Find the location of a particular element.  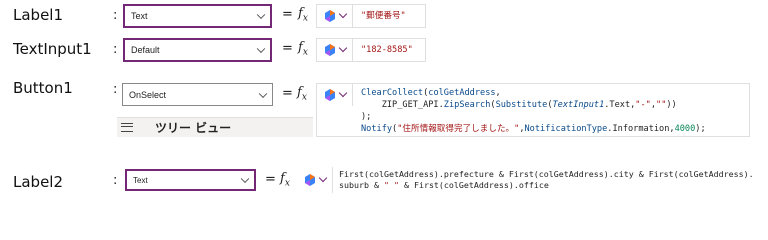

code-token: "-" is located at coordinates (643, 105).